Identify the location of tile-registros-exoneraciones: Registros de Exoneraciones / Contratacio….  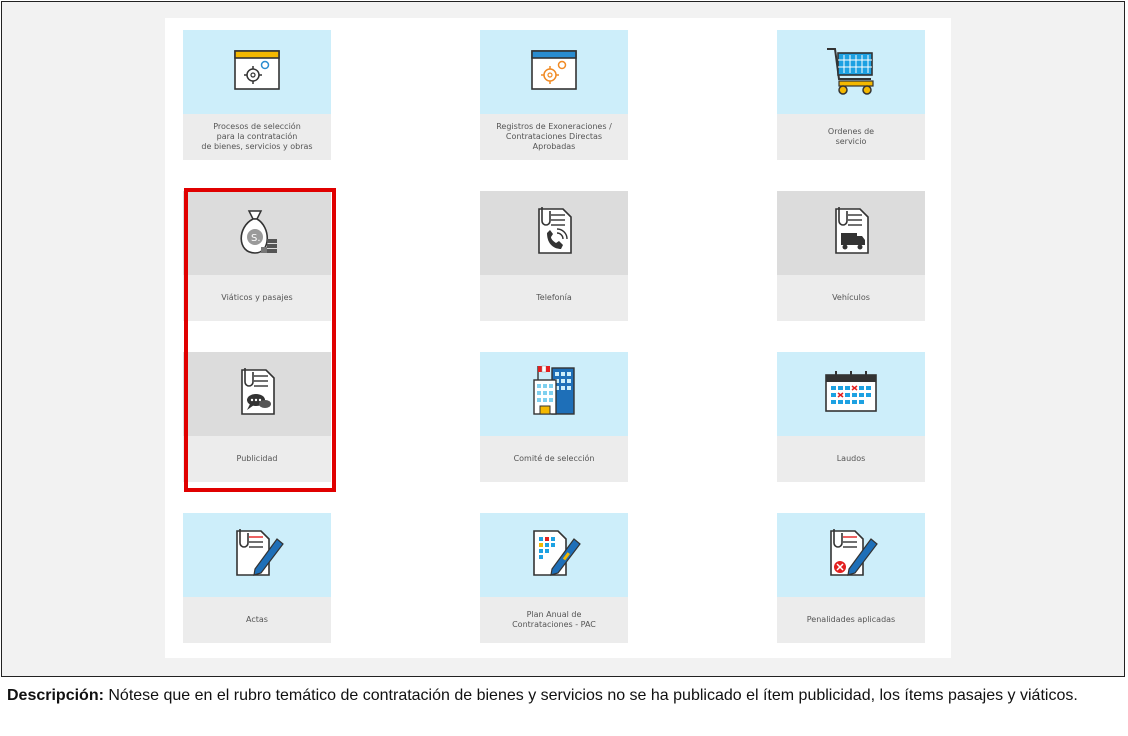
(554, 95).